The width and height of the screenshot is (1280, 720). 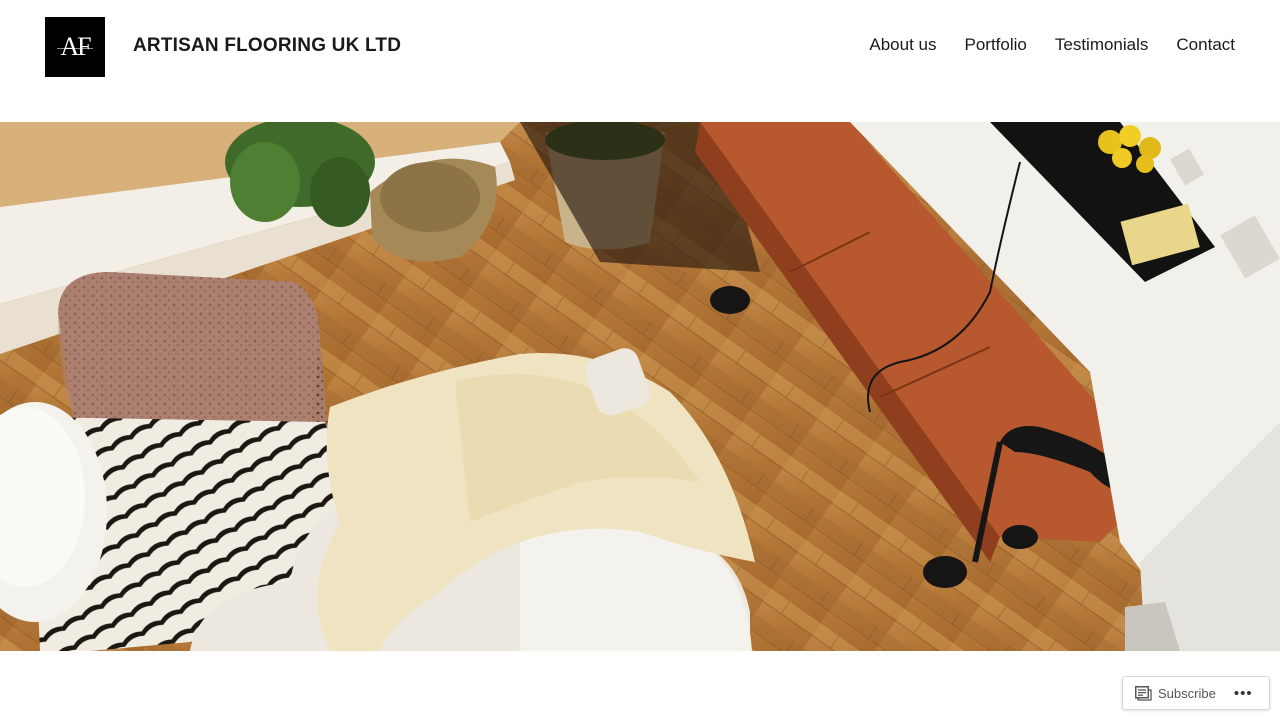 I want to click on follow-bar: Subscribe •••, so click(x=1196, y=693).